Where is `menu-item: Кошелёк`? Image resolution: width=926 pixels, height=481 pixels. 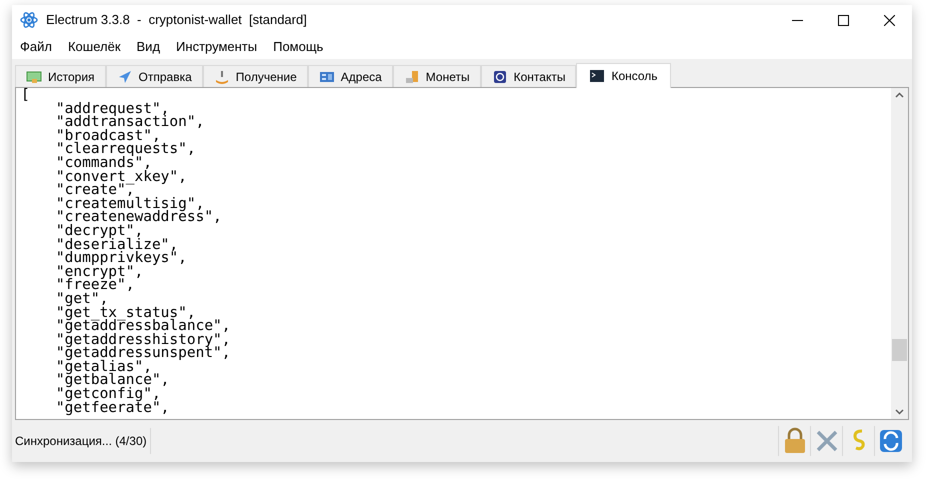
menu-item: Кошелёк is located at coordinates (94, 47).